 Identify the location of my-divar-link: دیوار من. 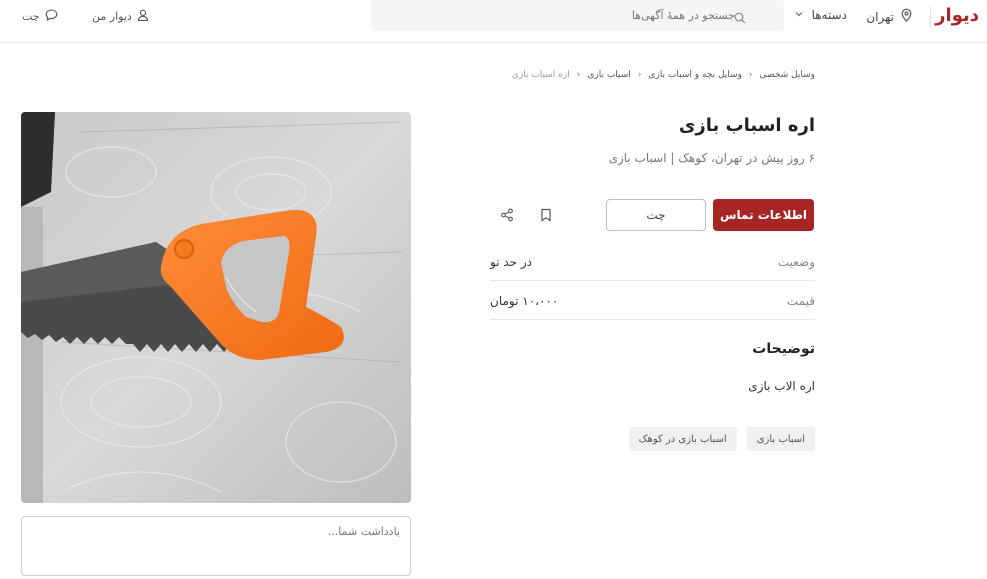
(120, 16).